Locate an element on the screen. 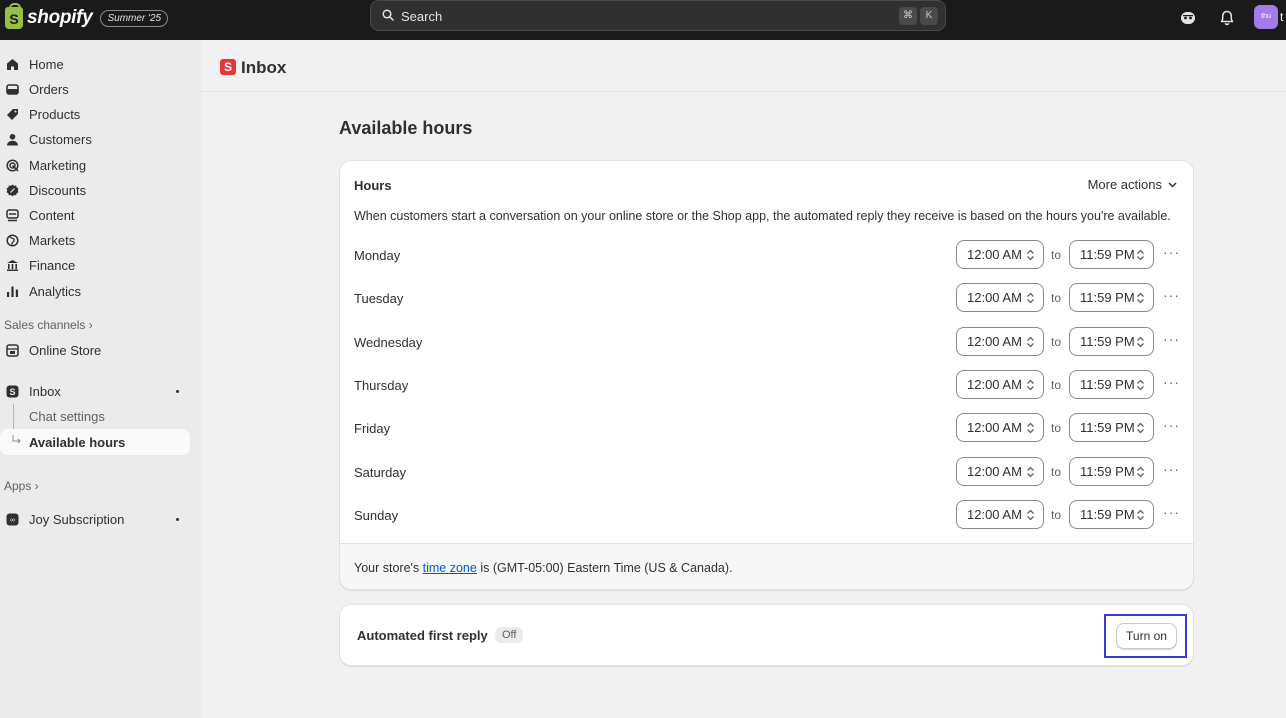 The width and height of the screenshot is (1286, 718). sidebar-item-label: Inbox is located at coordinates (45, 391).